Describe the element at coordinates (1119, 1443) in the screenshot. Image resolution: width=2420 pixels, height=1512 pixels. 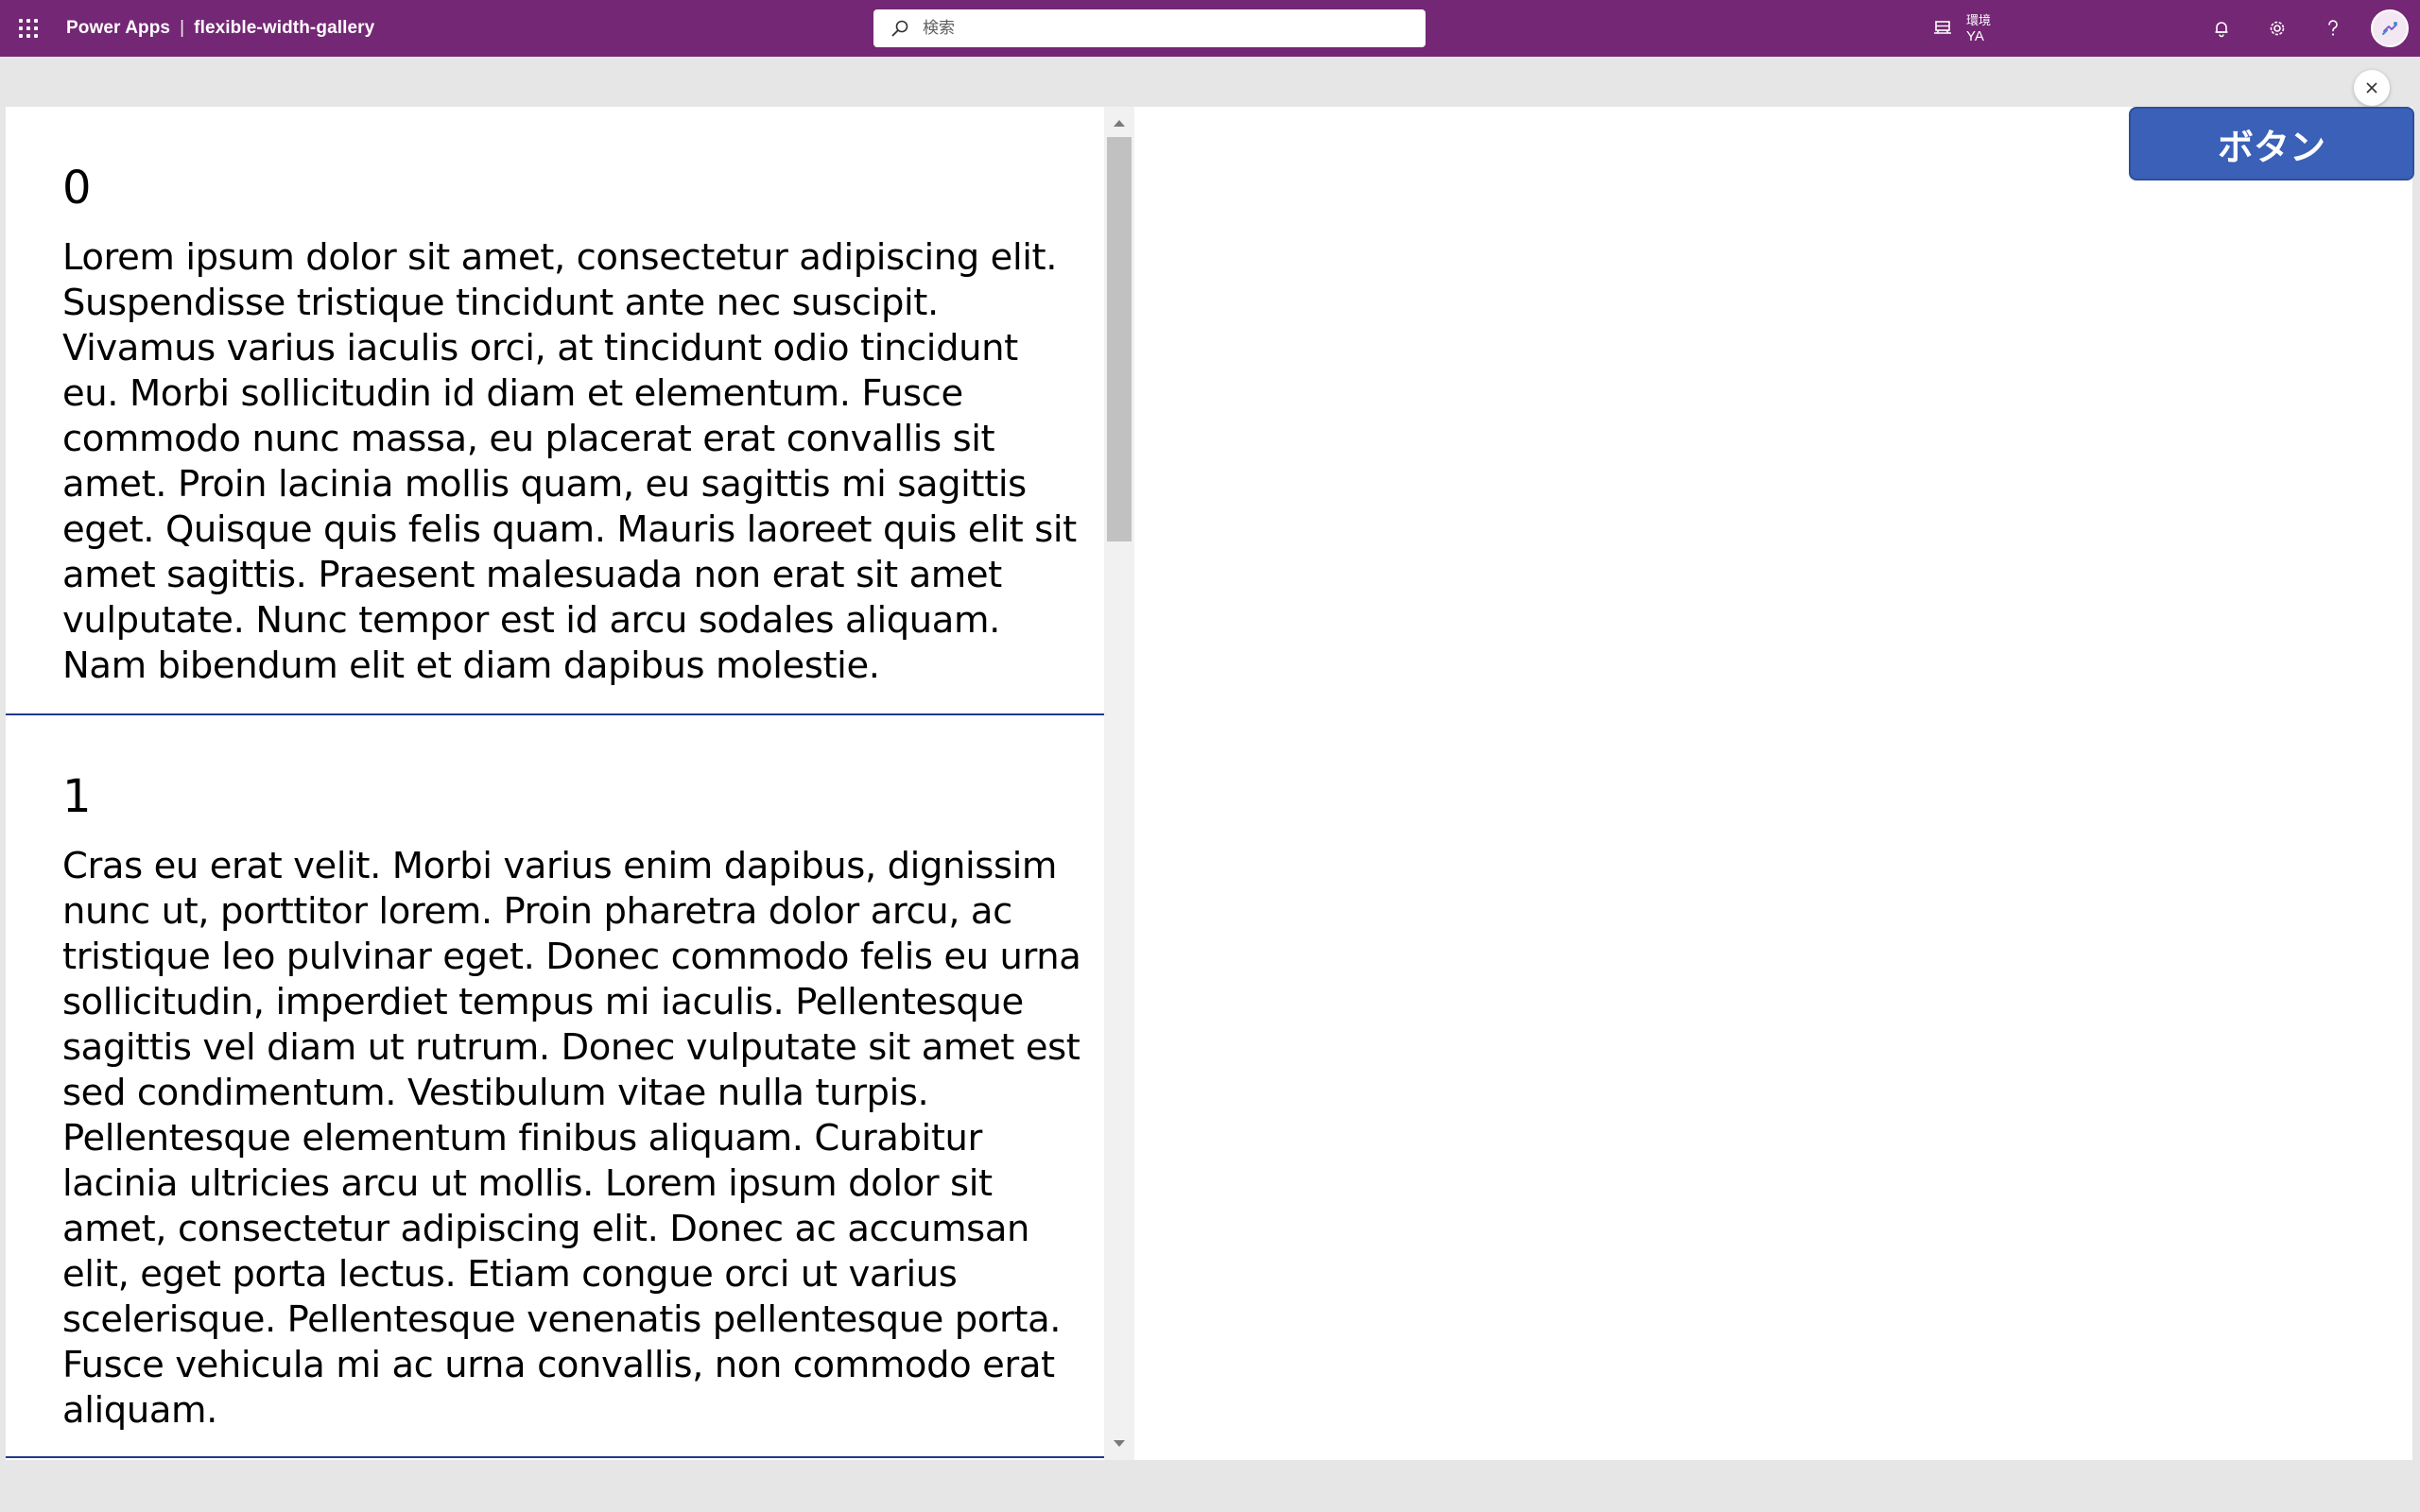
I see `scroll-down-arrow-icon` at that location.